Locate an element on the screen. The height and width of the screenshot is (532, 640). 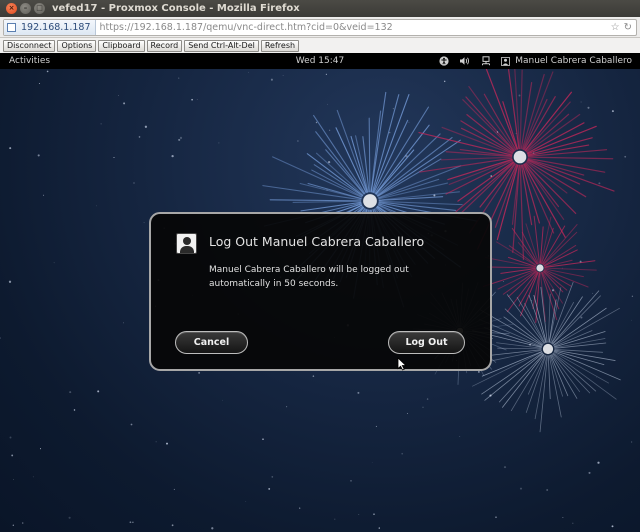
clock: Wed 15:47 is located at coordinates (320, 61).